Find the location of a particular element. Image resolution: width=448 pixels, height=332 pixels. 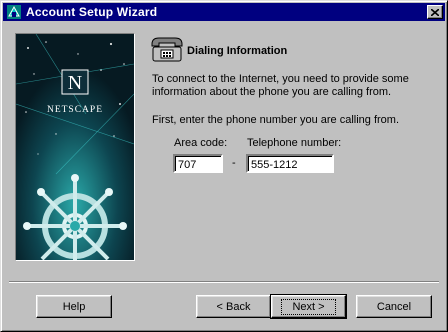

next-button-label: Next > is located at coordinates (308, 306).